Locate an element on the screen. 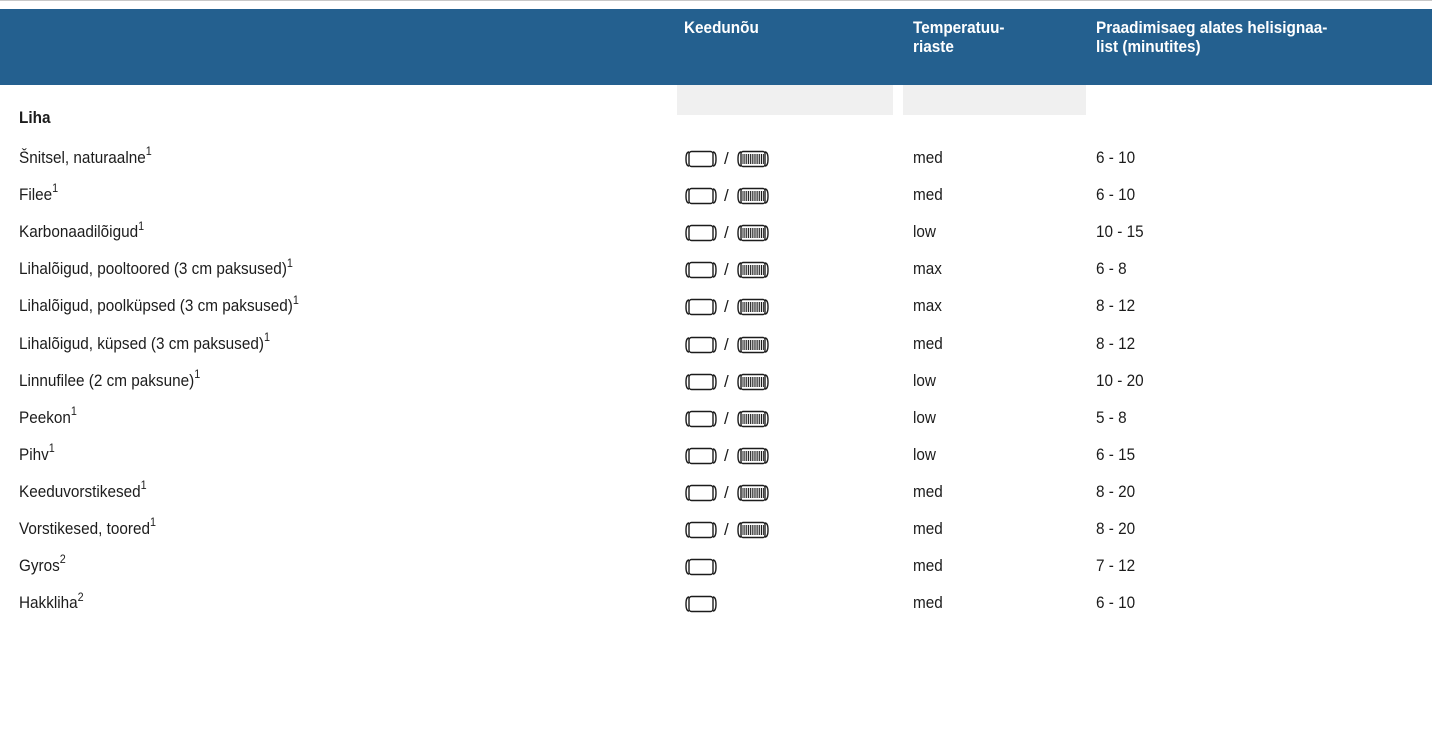 This screenshot has height=742, width=1432. time-value: 7 - 12 is located at coordinates (1116, 566).